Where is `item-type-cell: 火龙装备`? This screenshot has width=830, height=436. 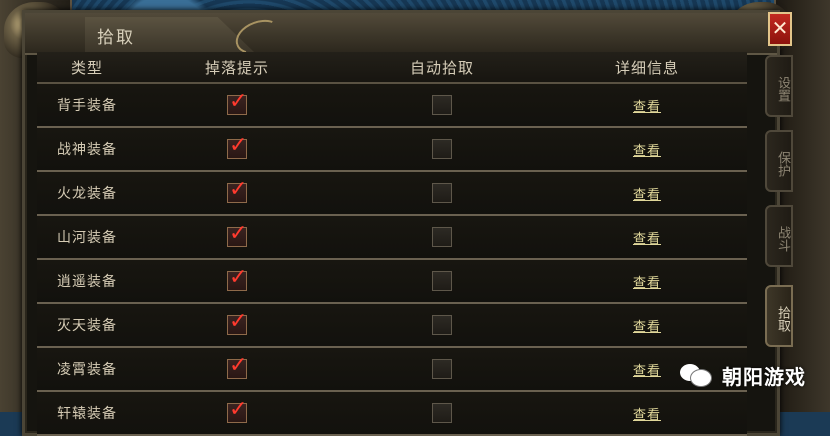 item-type-cell: 火龙装备 is located at coordinates (87, 193).